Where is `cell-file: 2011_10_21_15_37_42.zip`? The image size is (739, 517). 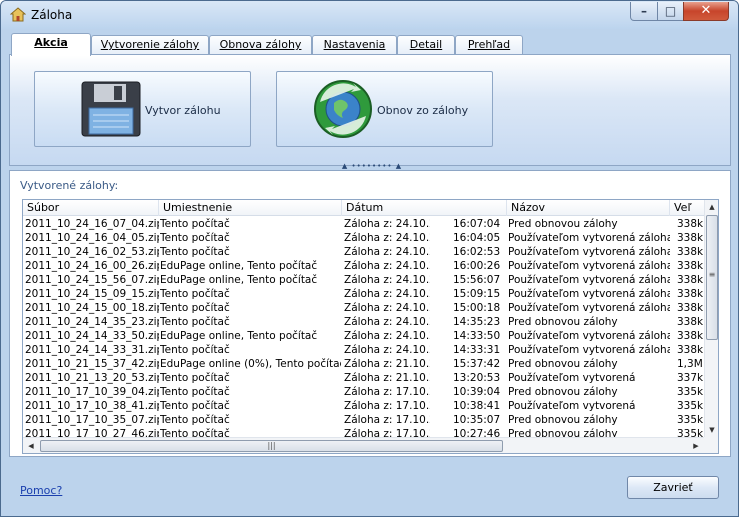
cell-file: 2011_10_21_15_37_42.zip is located at coordinates (92, 364).